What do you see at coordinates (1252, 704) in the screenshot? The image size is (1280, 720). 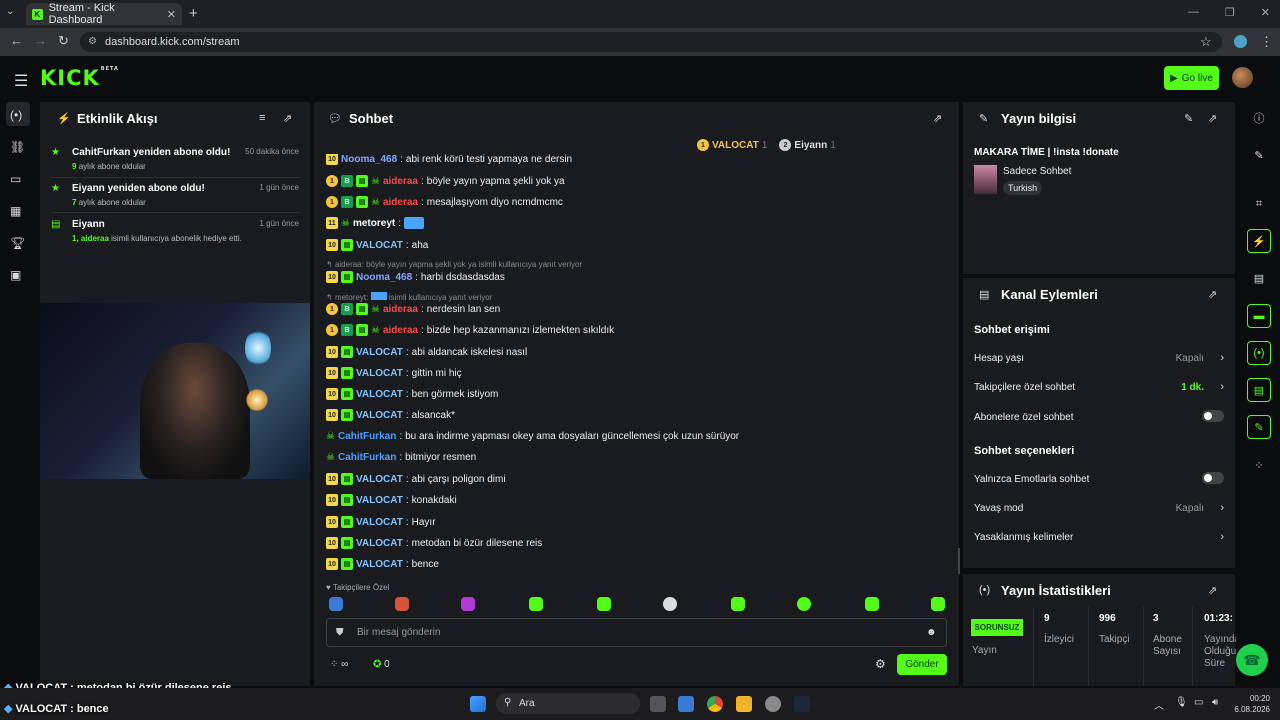 I see `taskbar-clock: 00:20 6.08.2026` at bounding box center [1252, 704].